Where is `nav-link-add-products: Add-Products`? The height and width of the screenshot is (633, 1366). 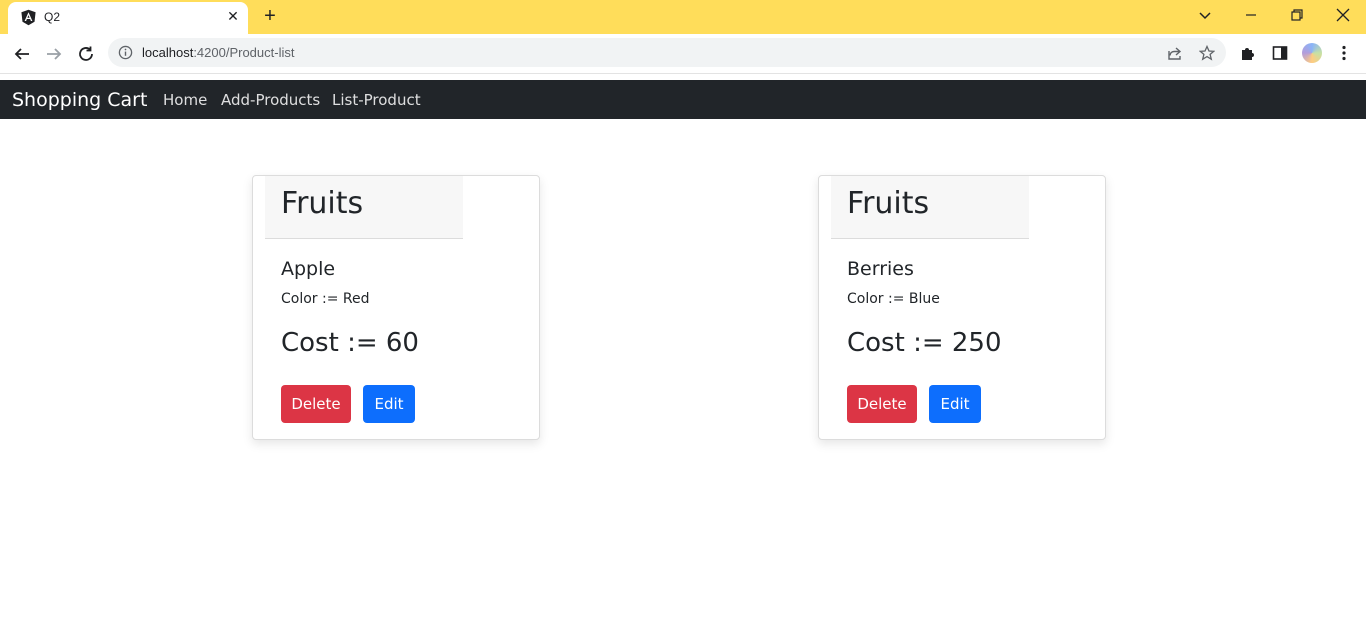 nav-link-add-products: Add-Products is located at coordinates (270, 100).